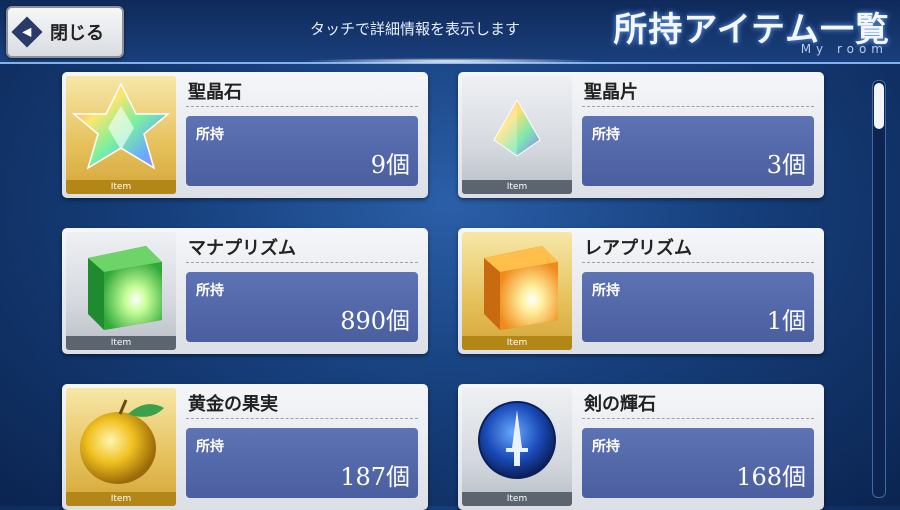 The width and height of the screenshot is (900, 510). Describe the element at coordinates (879, 106) in the screenshot. I see `scrollbar-thumb` at that location.